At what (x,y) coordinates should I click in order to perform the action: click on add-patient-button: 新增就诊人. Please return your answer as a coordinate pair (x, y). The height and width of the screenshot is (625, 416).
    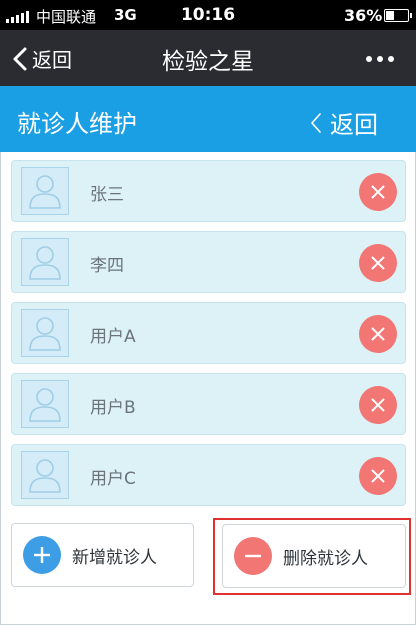
    Looking at the image, I should click on (102, 555).